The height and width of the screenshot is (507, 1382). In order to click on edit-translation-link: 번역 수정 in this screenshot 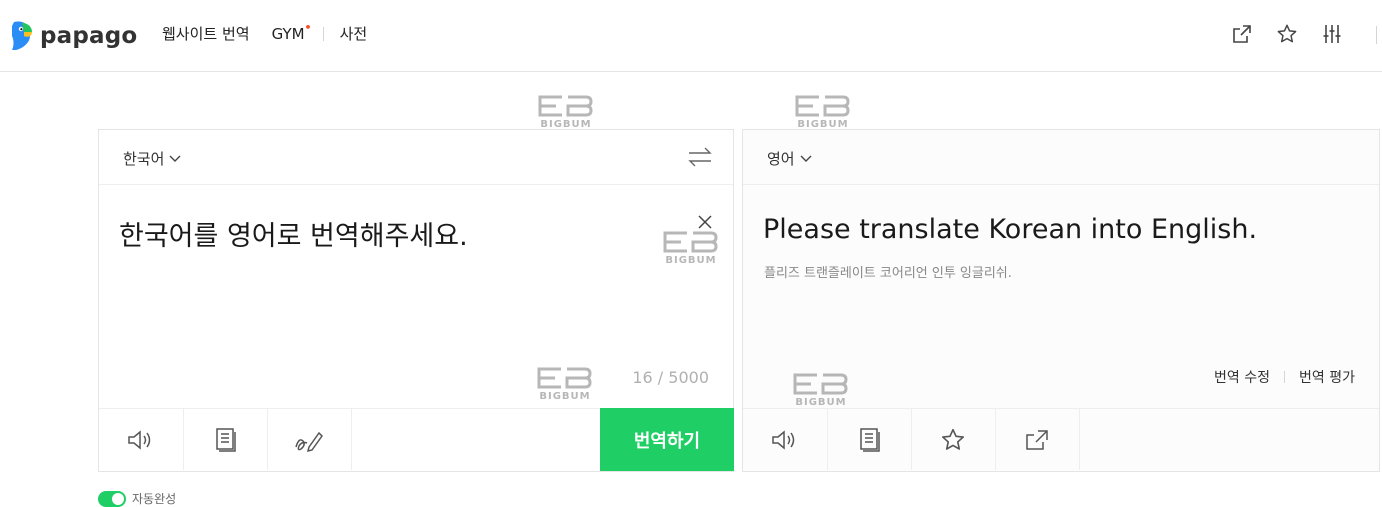, I will do `click(1242, 377)`.